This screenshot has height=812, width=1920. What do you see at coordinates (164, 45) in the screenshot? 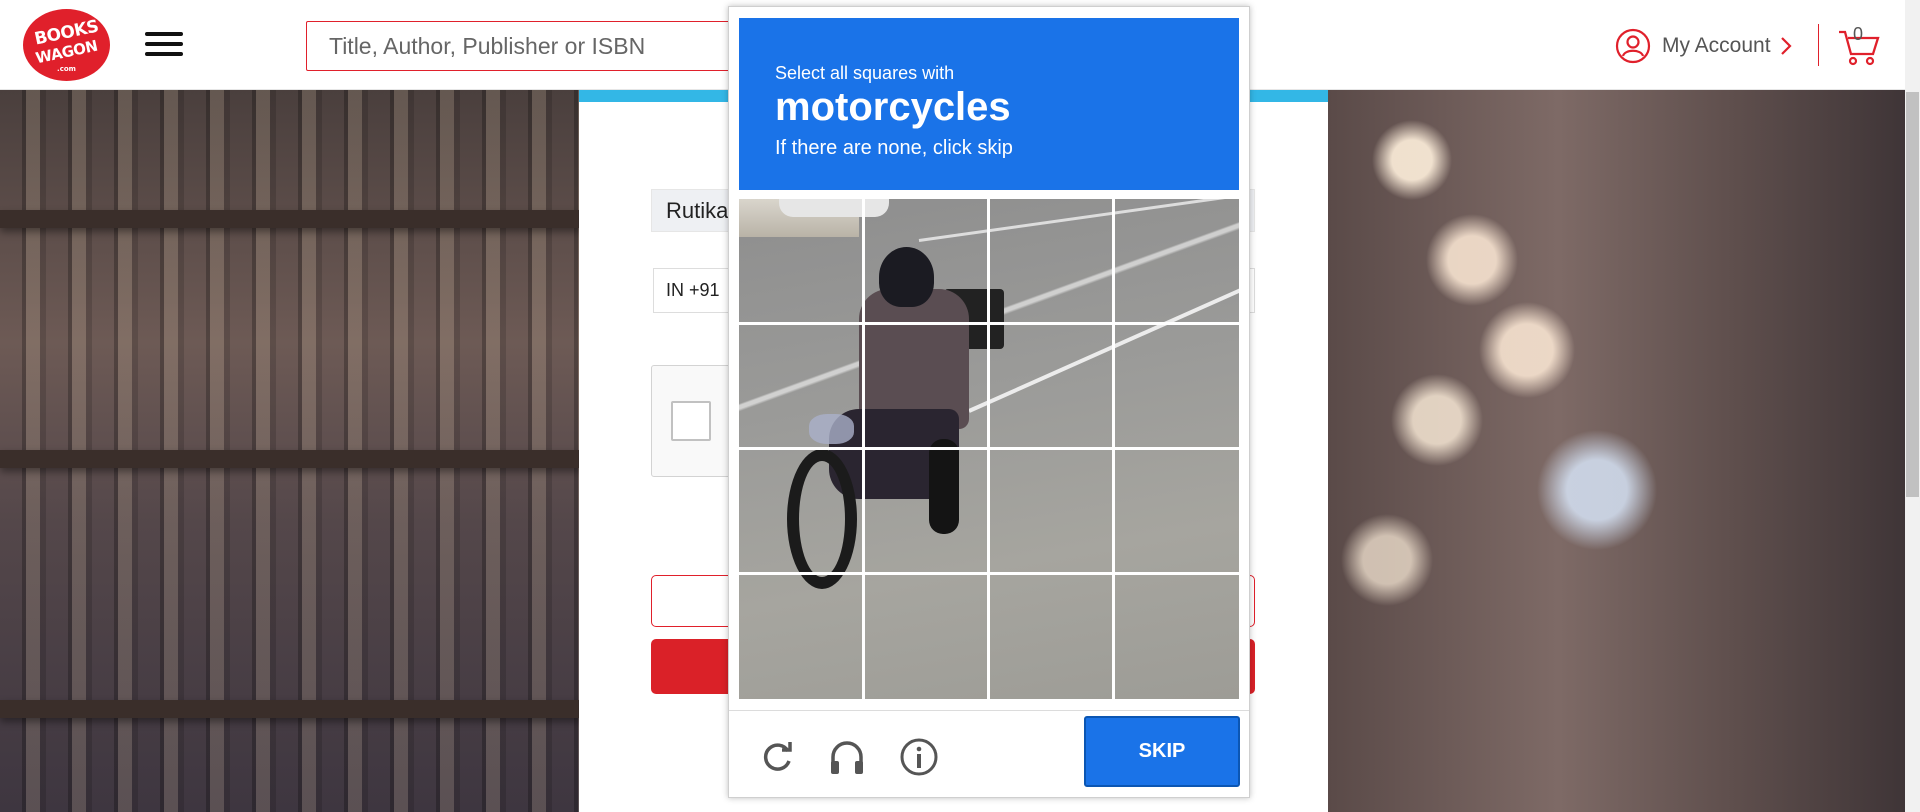
I see `hamburger-menu-icon` at bounding box center [164, 45].